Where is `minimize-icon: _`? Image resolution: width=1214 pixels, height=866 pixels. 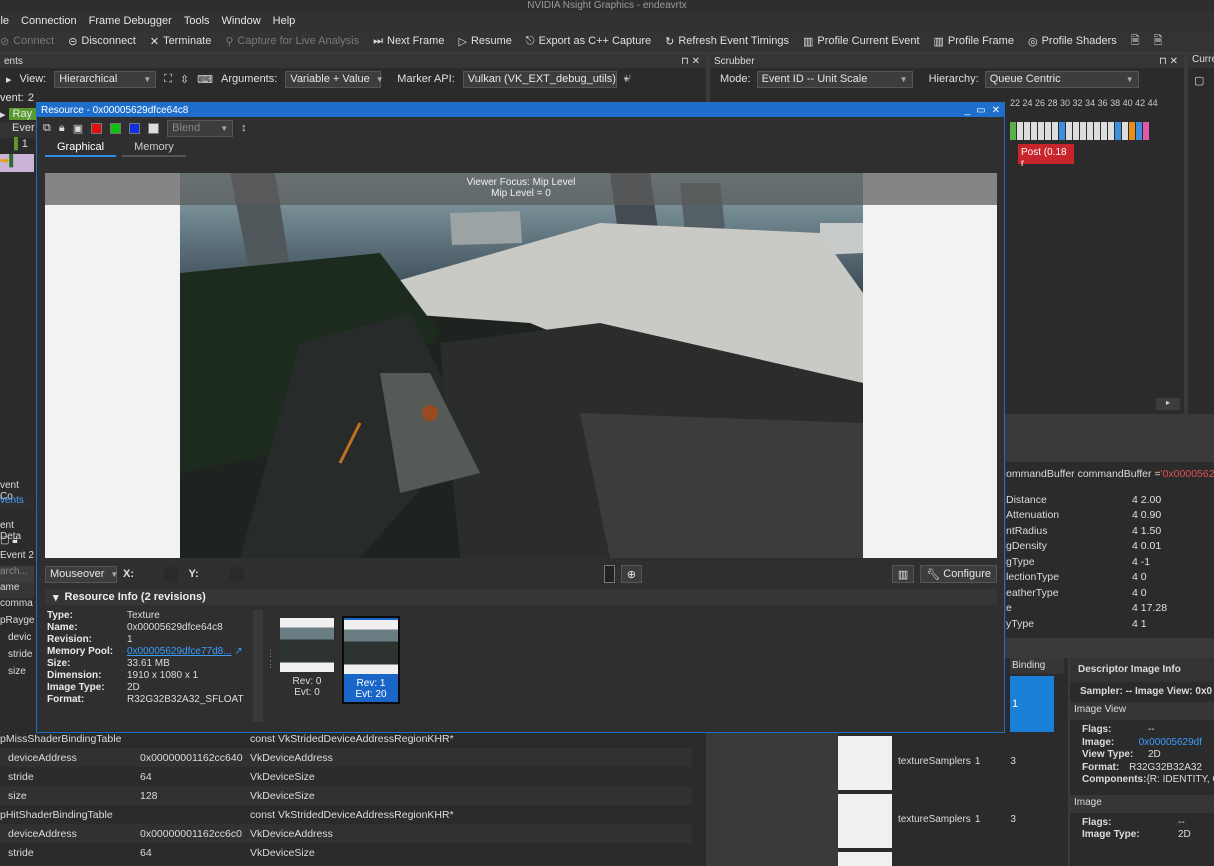 minimize-icon: _ is located at coordinates (968, 110).